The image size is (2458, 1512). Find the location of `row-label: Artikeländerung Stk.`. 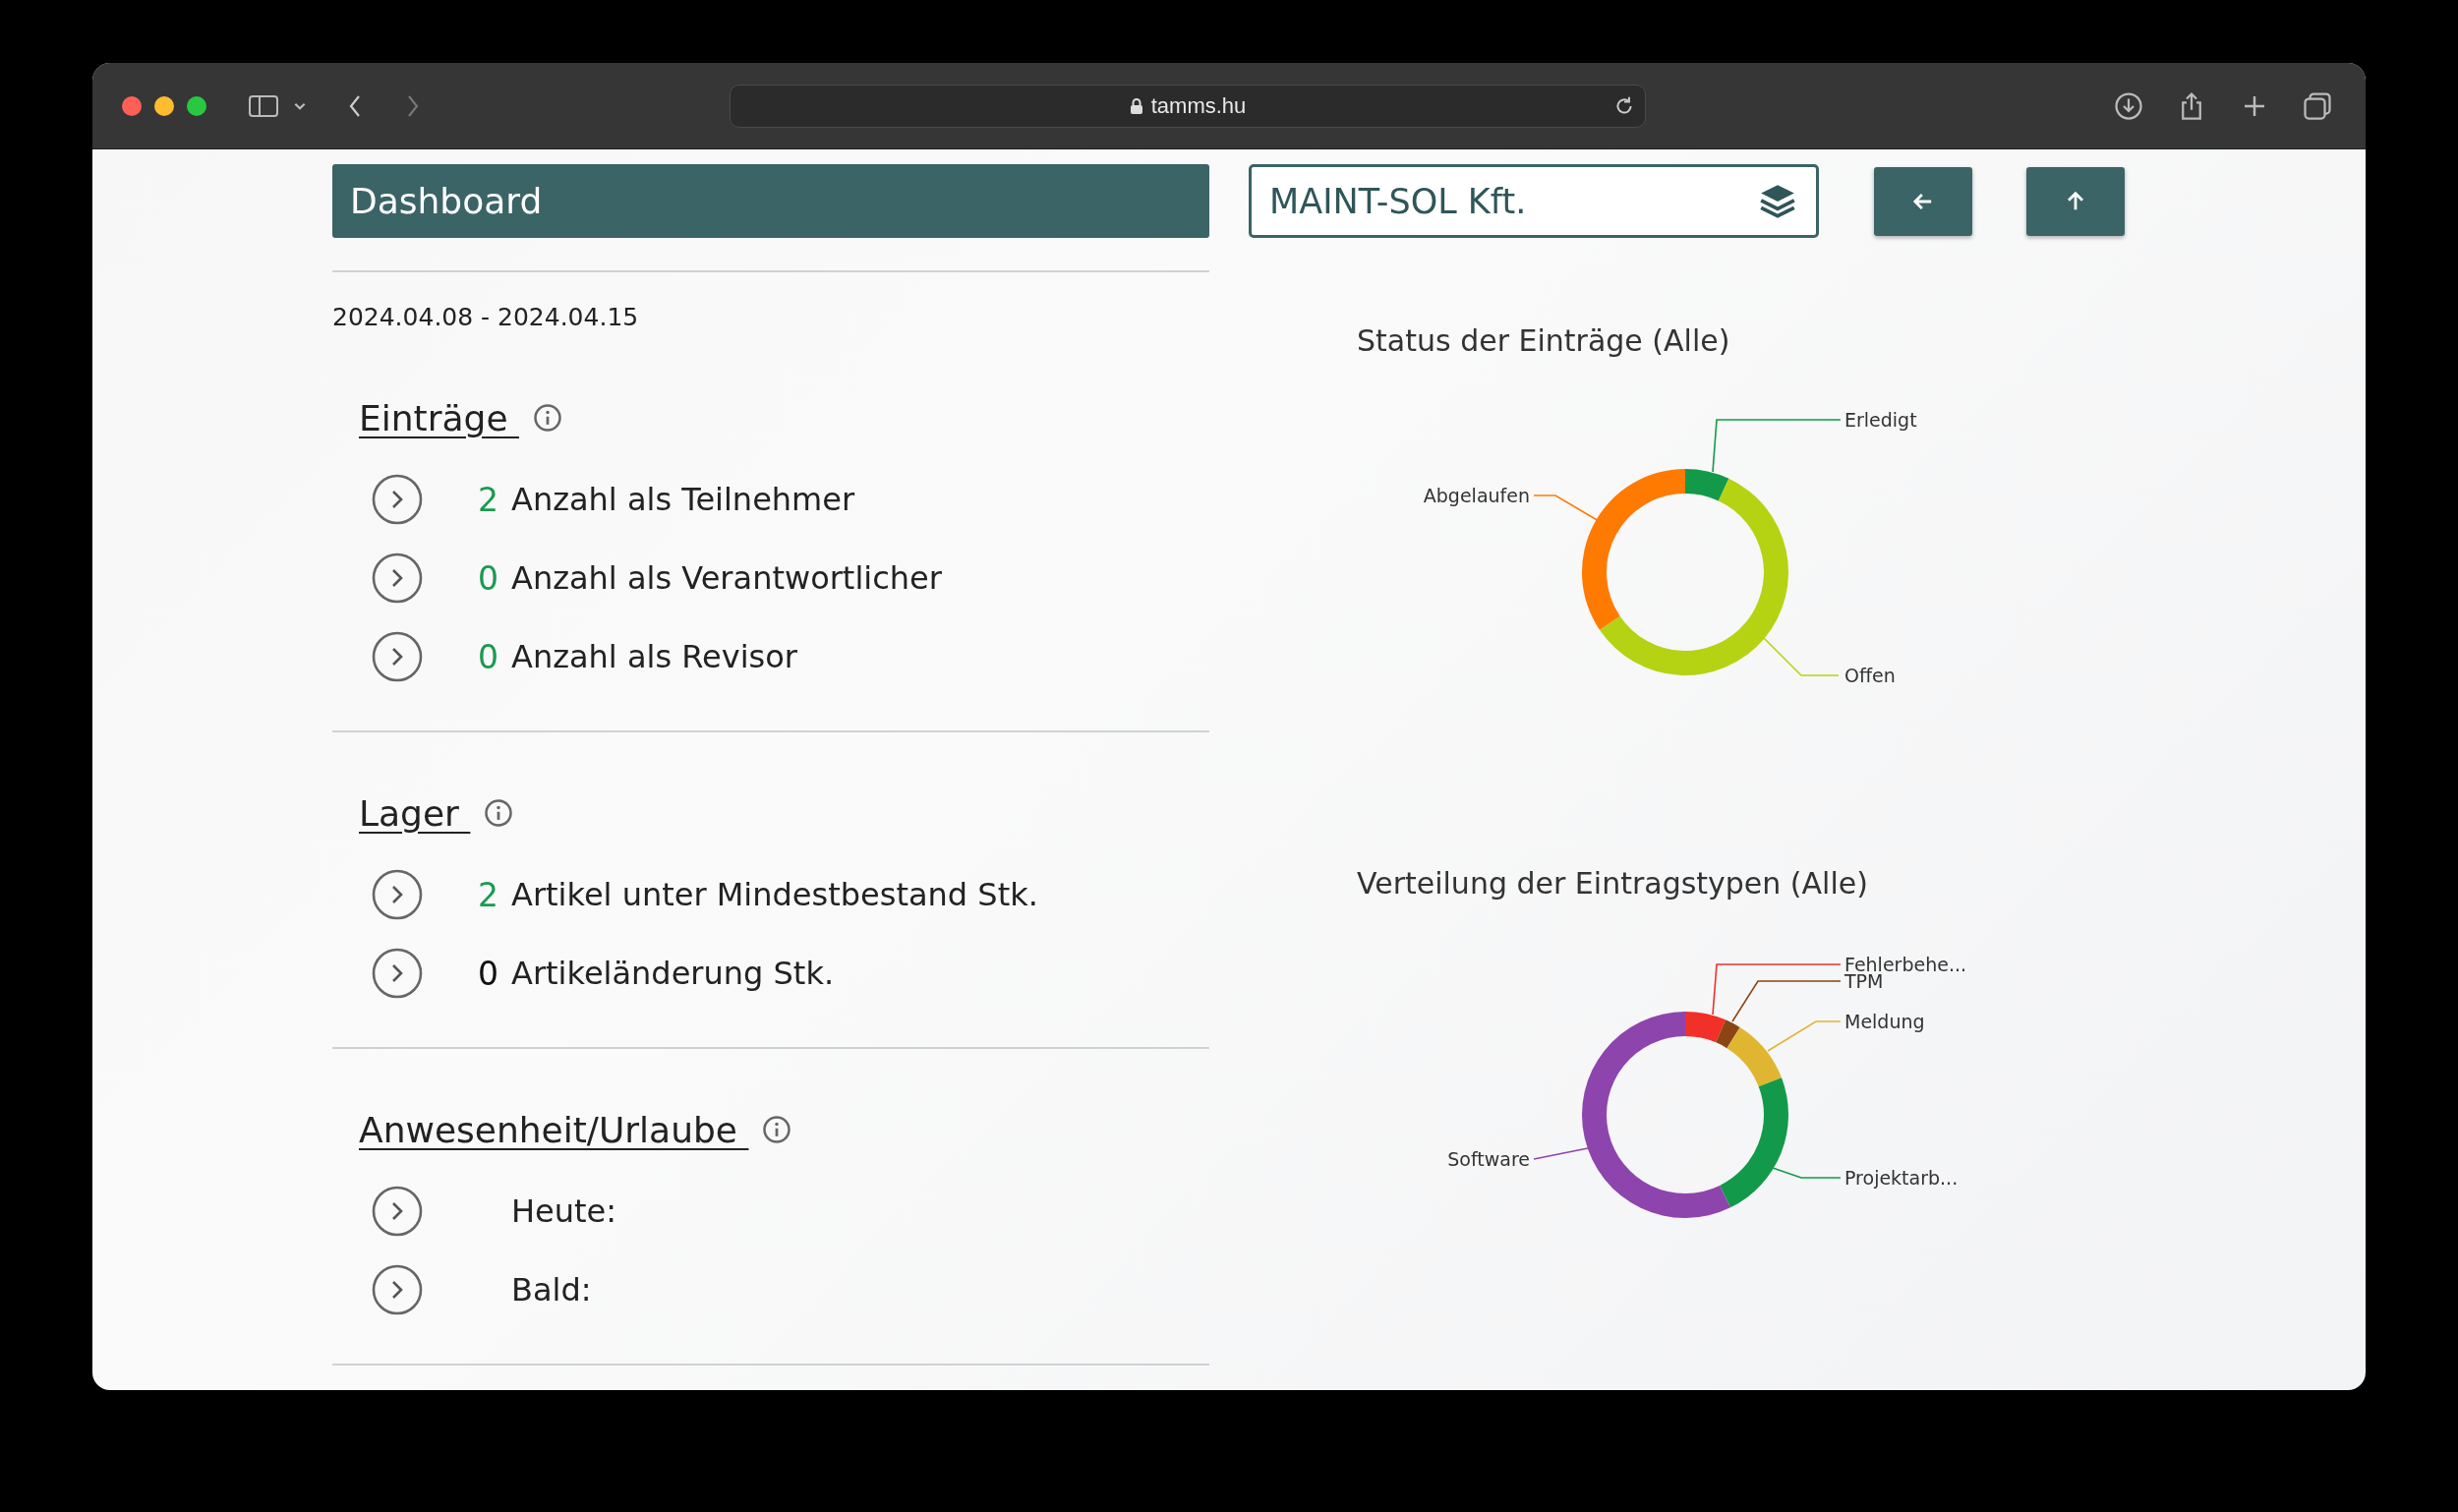

row-label: Artikeländerung Stk. is located at coordinates (673, 973).